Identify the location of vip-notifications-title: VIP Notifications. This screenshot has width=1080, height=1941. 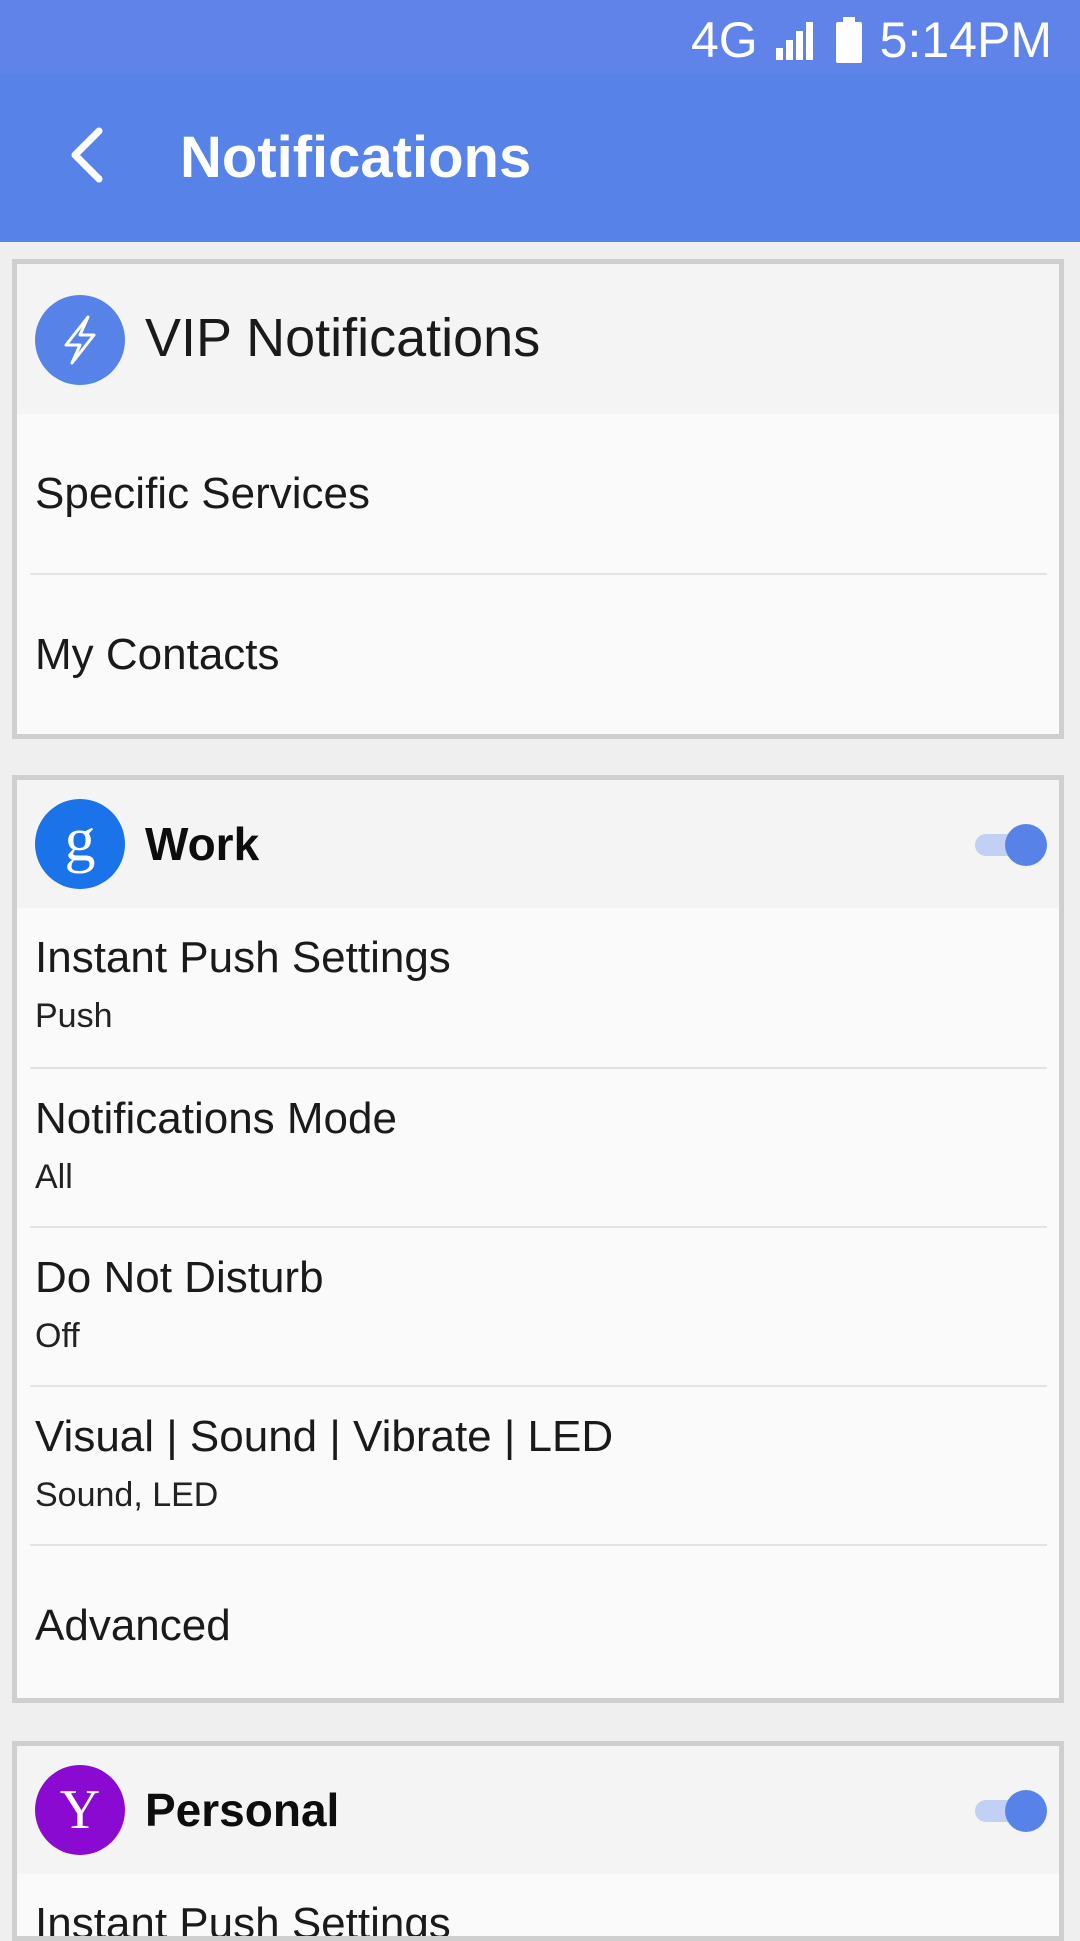
(343, 338).